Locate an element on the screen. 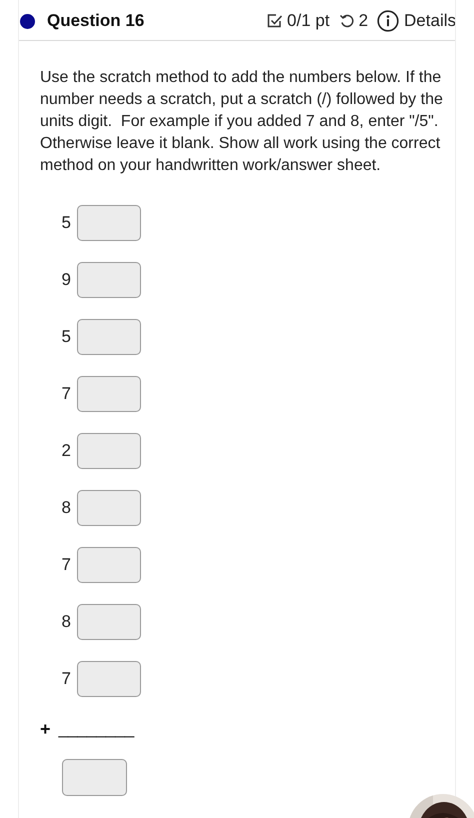  score-text: 0/1 pt is located at coordinates (308, 21).